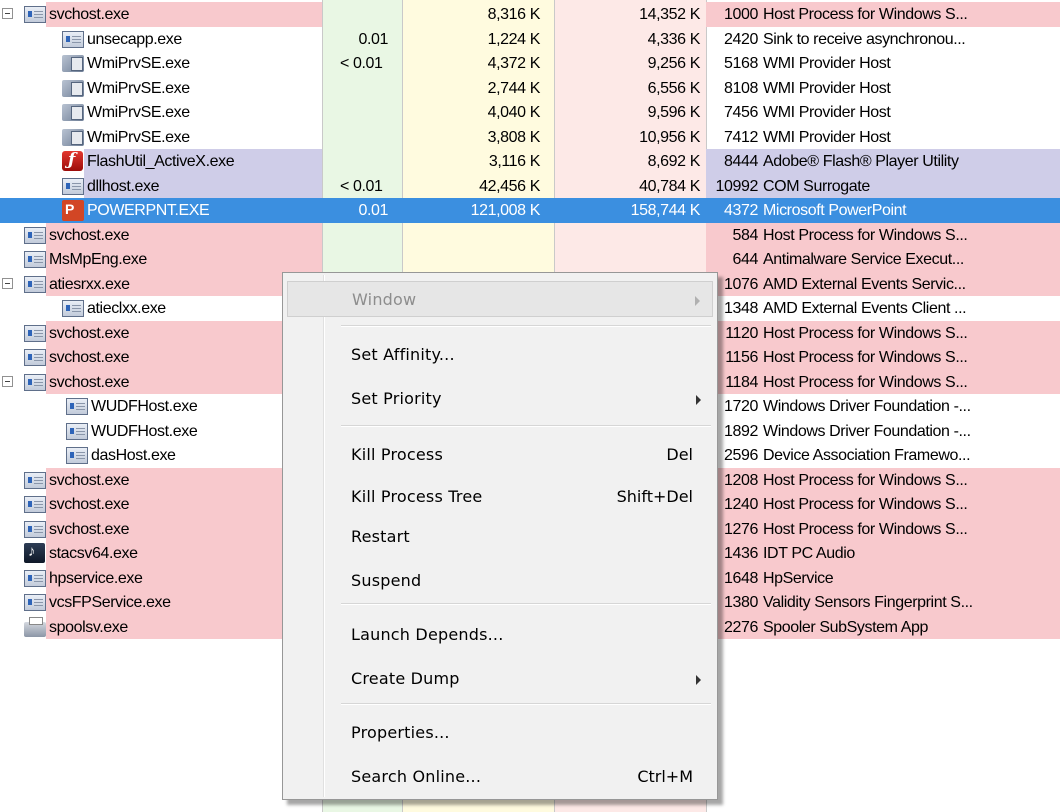 The width and height of the screenshot is (1060, 812). What do you see at coordinates (500, 399) in the screenshot?
I see `menu-item-set-priority: Set Priority` at bounding box center [500, 399].